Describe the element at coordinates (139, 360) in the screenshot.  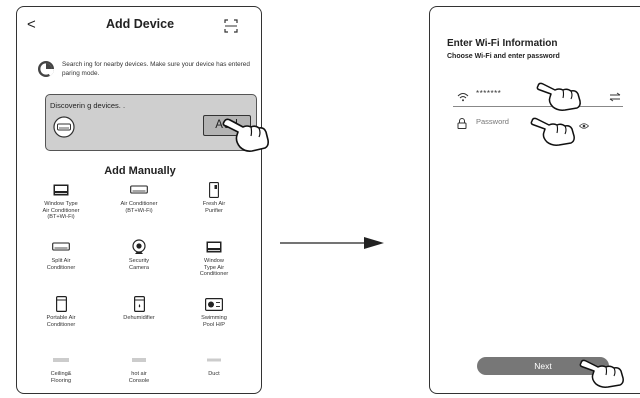
I see `console-icon` at that location.